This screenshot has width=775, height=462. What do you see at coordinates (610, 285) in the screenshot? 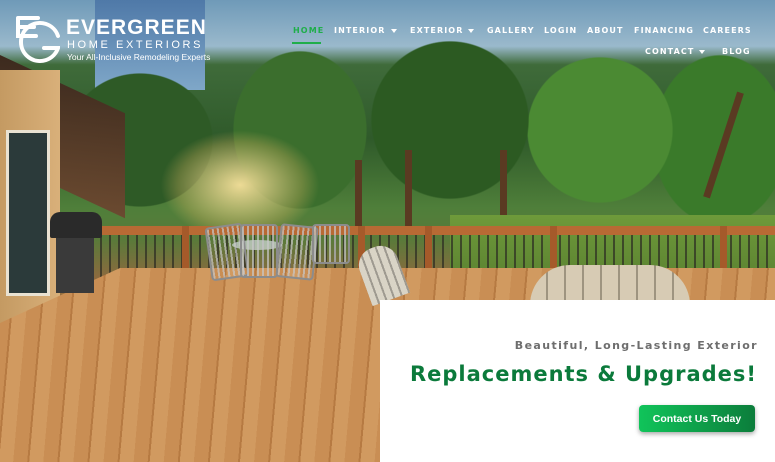
I see `adirondack-chair` at bounding box center [610, 285].